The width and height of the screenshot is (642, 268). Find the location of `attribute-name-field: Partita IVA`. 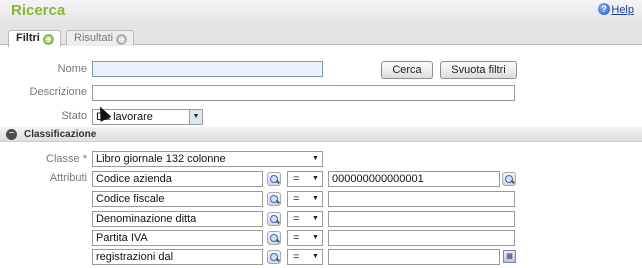

attribute-name-field: Partita IVA is located at coordinates (177, 238).